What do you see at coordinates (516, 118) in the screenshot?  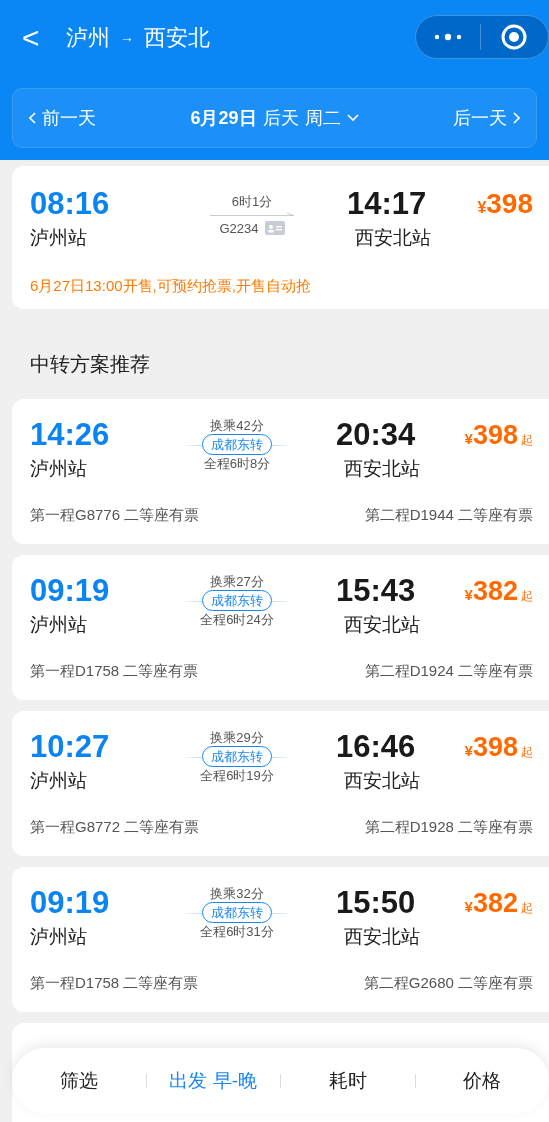 I see `chevron-right-icon` at bounding box center [516, 118].